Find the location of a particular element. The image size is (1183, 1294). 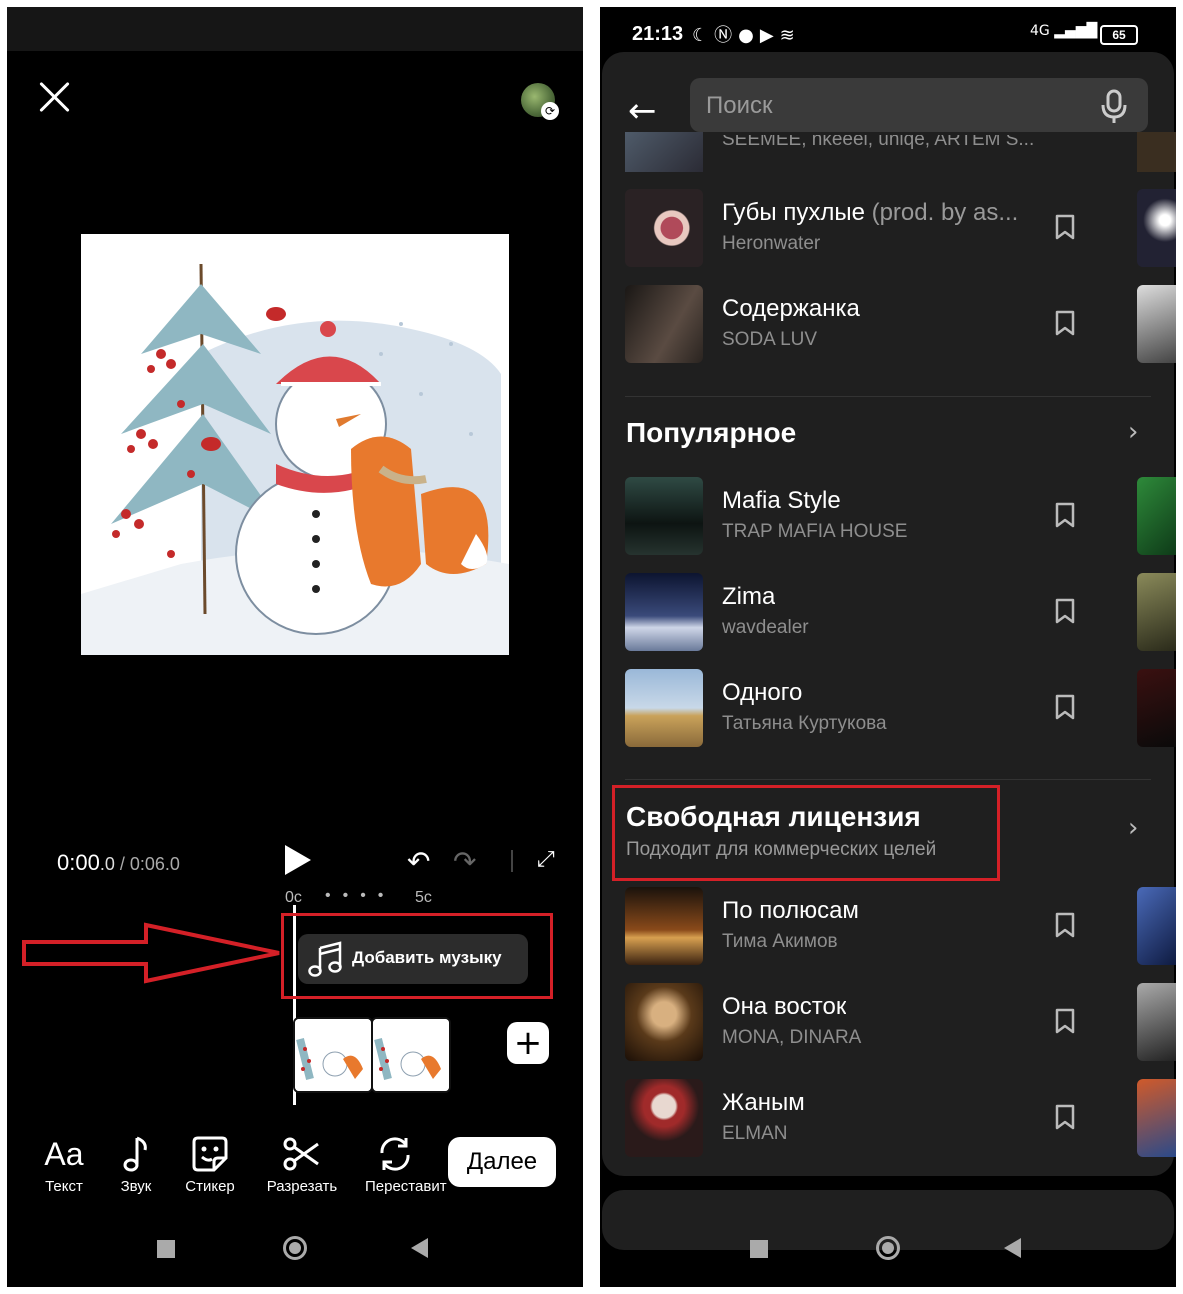

track-row: Она восток MONA, DINARA is located at coordinates (900, 1022).